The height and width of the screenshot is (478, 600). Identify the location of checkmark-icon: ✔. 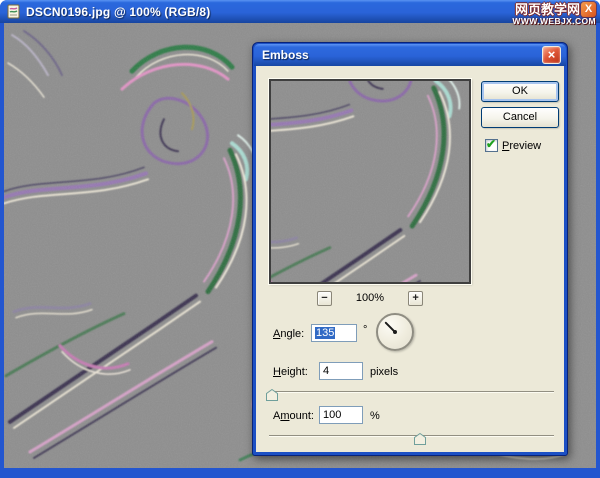
(491, 144).